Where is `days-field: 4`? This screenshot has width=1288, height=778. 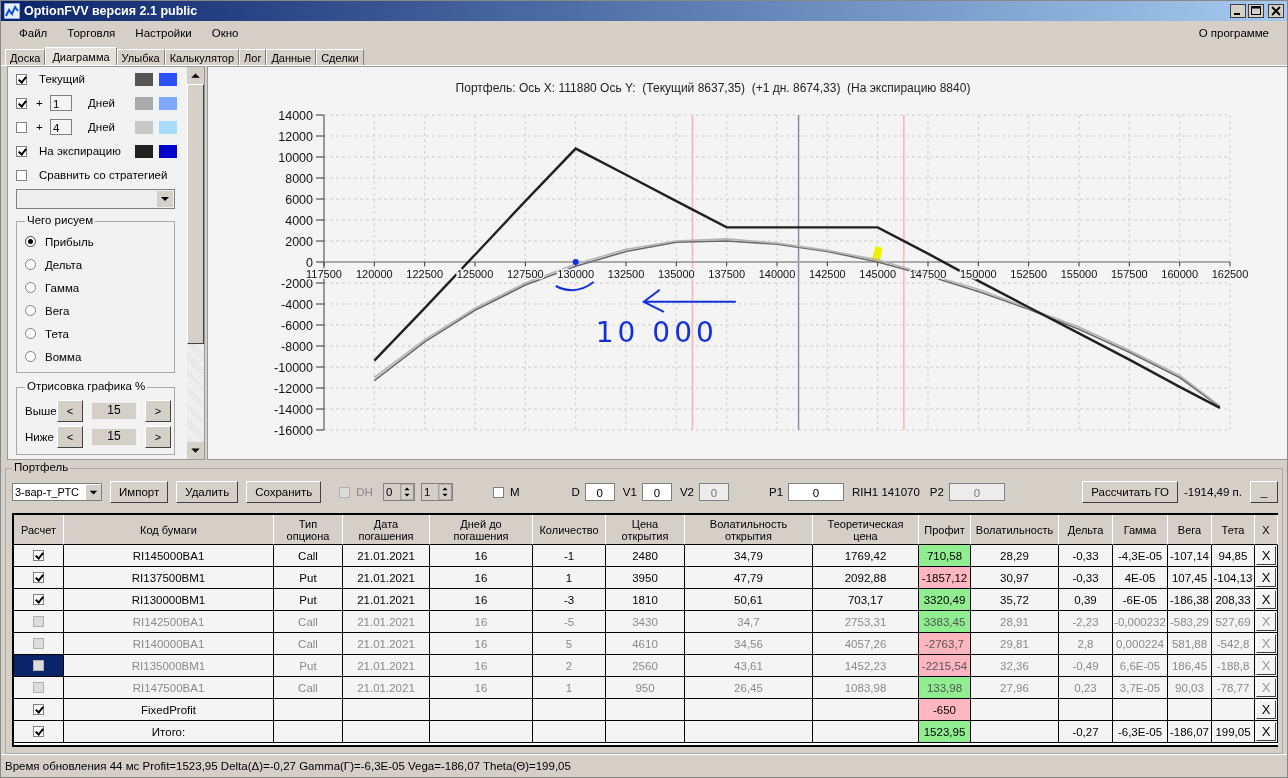
days-field: 4 is located at coordinates (61, 127).